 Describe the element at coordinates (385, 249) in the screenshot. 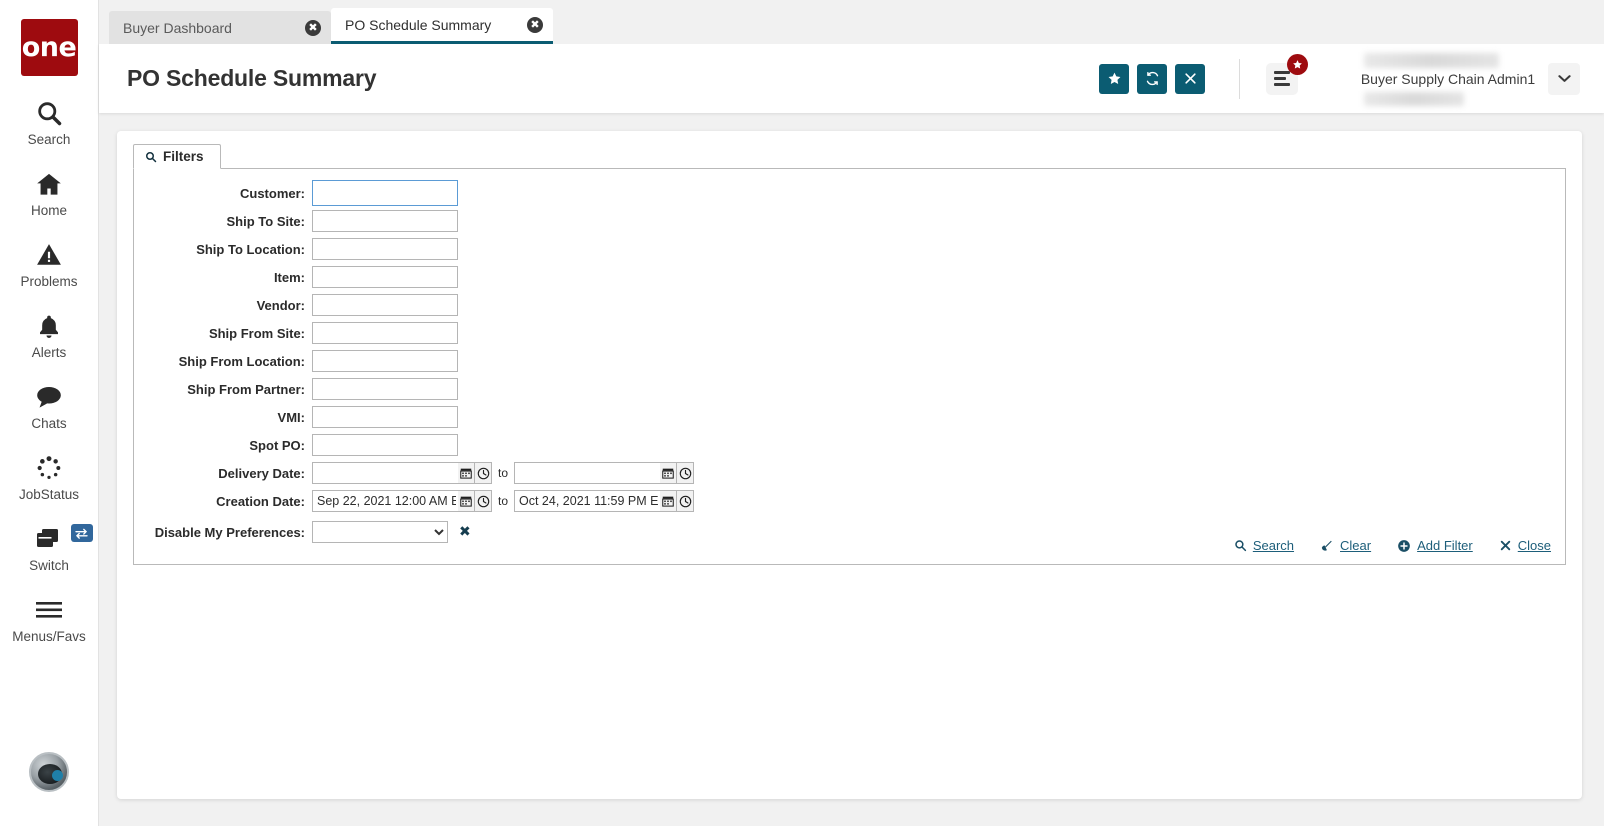

I see `ship-to-location-input` at that location.